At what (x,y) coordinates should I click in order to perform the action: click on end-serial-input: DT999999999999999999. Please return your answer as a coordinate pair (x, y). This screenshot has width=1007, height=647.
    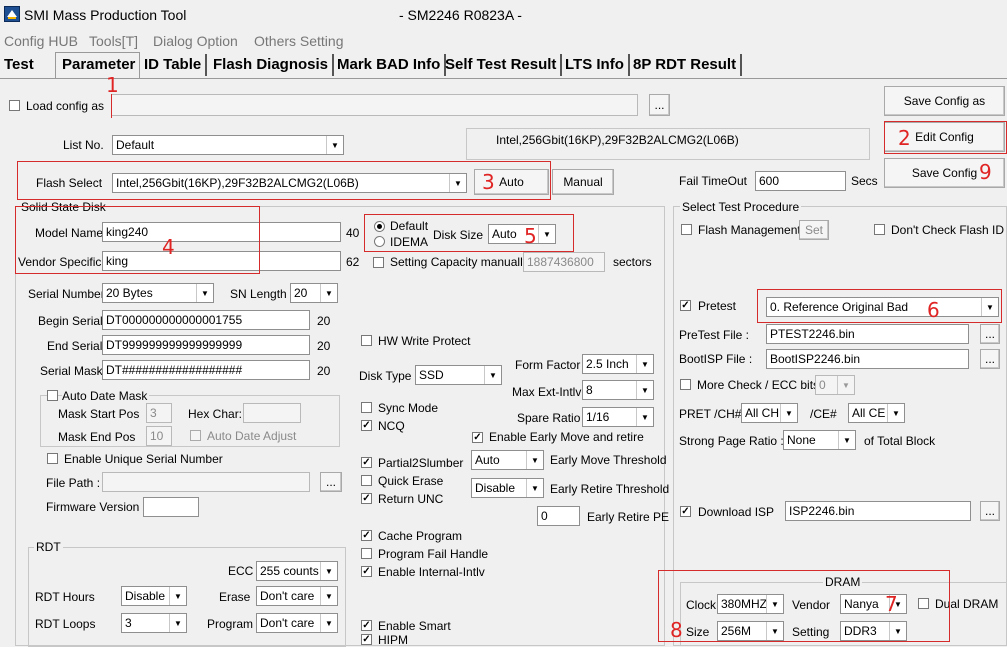
    Looking at the image, I should click on (206, 345).